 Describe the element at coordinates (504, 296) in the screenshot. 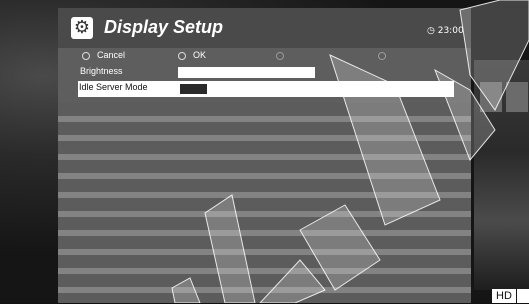

I see `hd-badge: HD` at that location.